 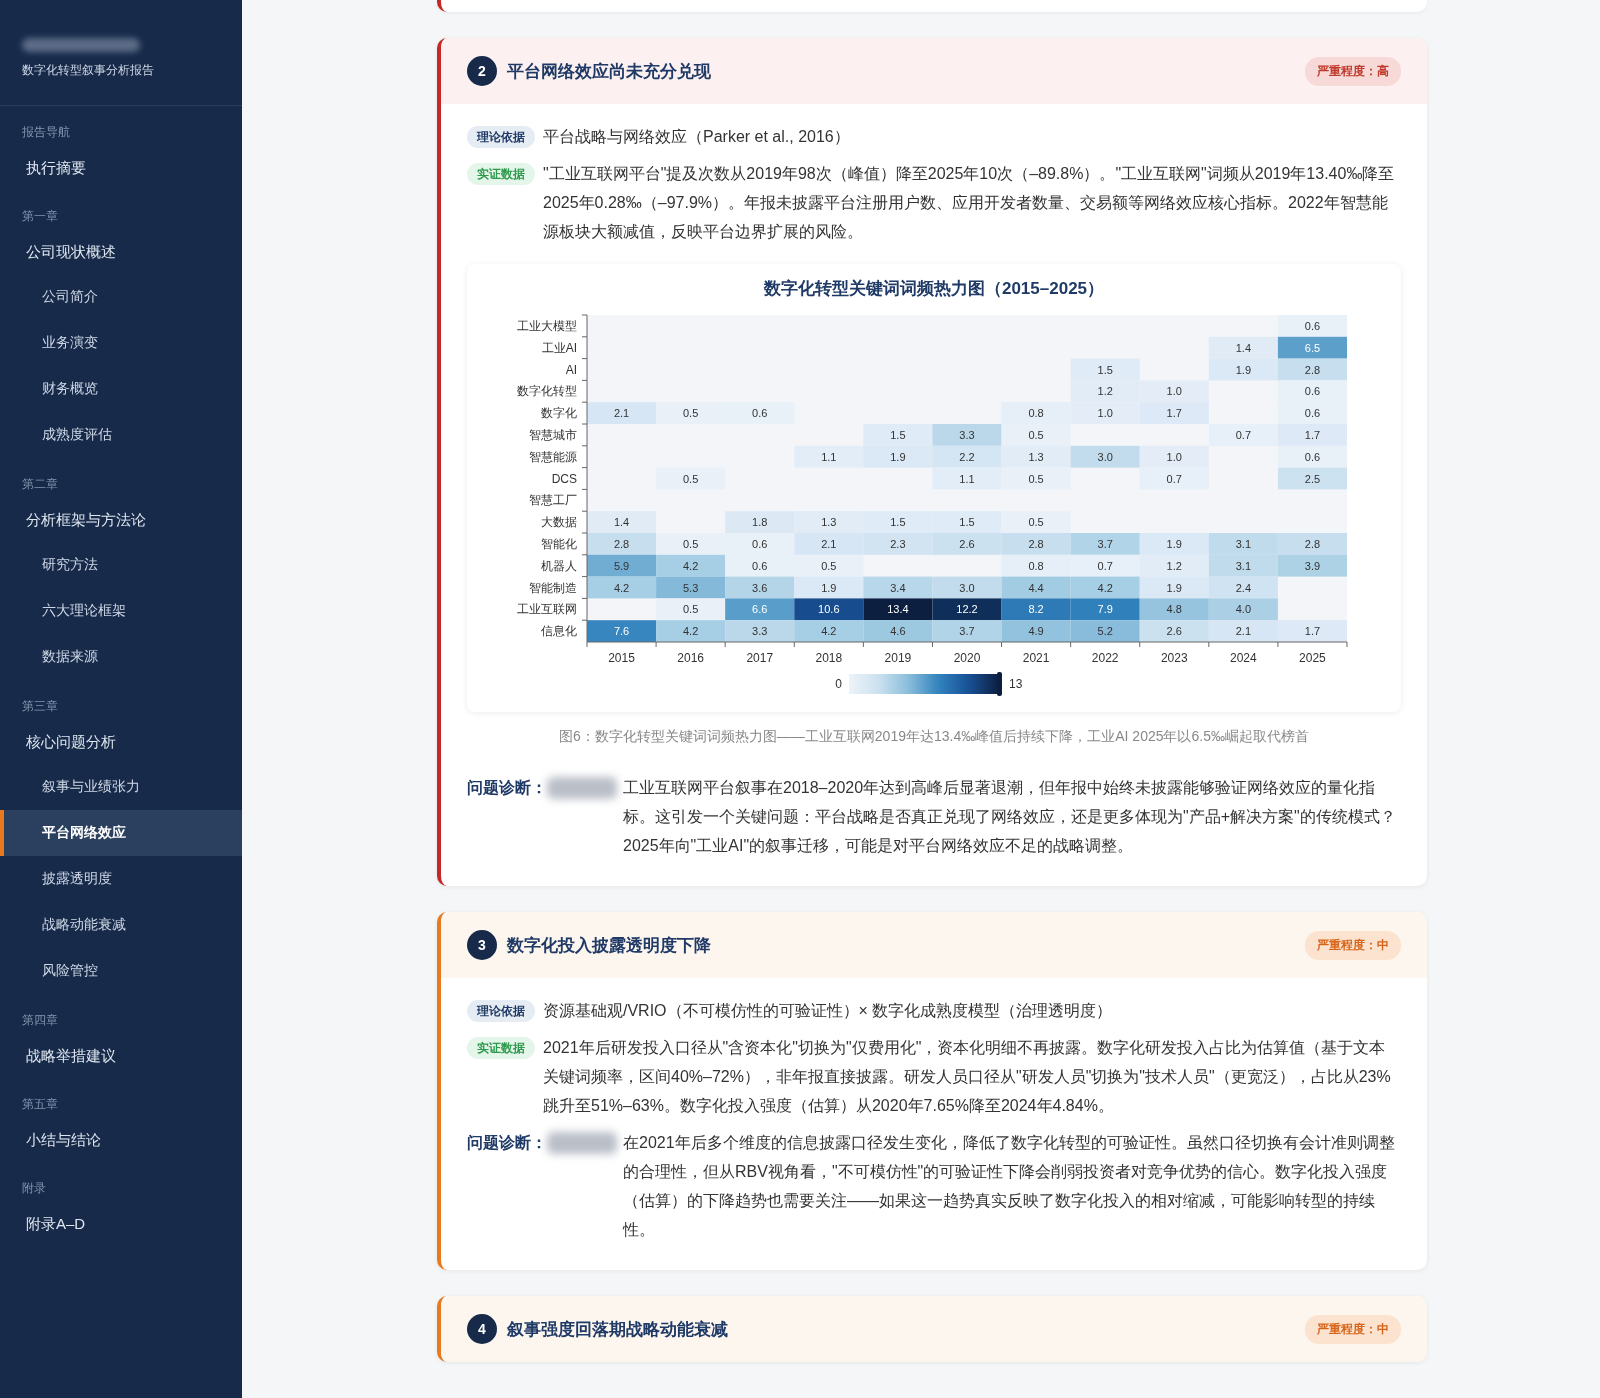 What do you see at coordinates (121, 611) in the screenshot?
I see `nav-item: 六大理论框架` at bounding box center [121, 611].